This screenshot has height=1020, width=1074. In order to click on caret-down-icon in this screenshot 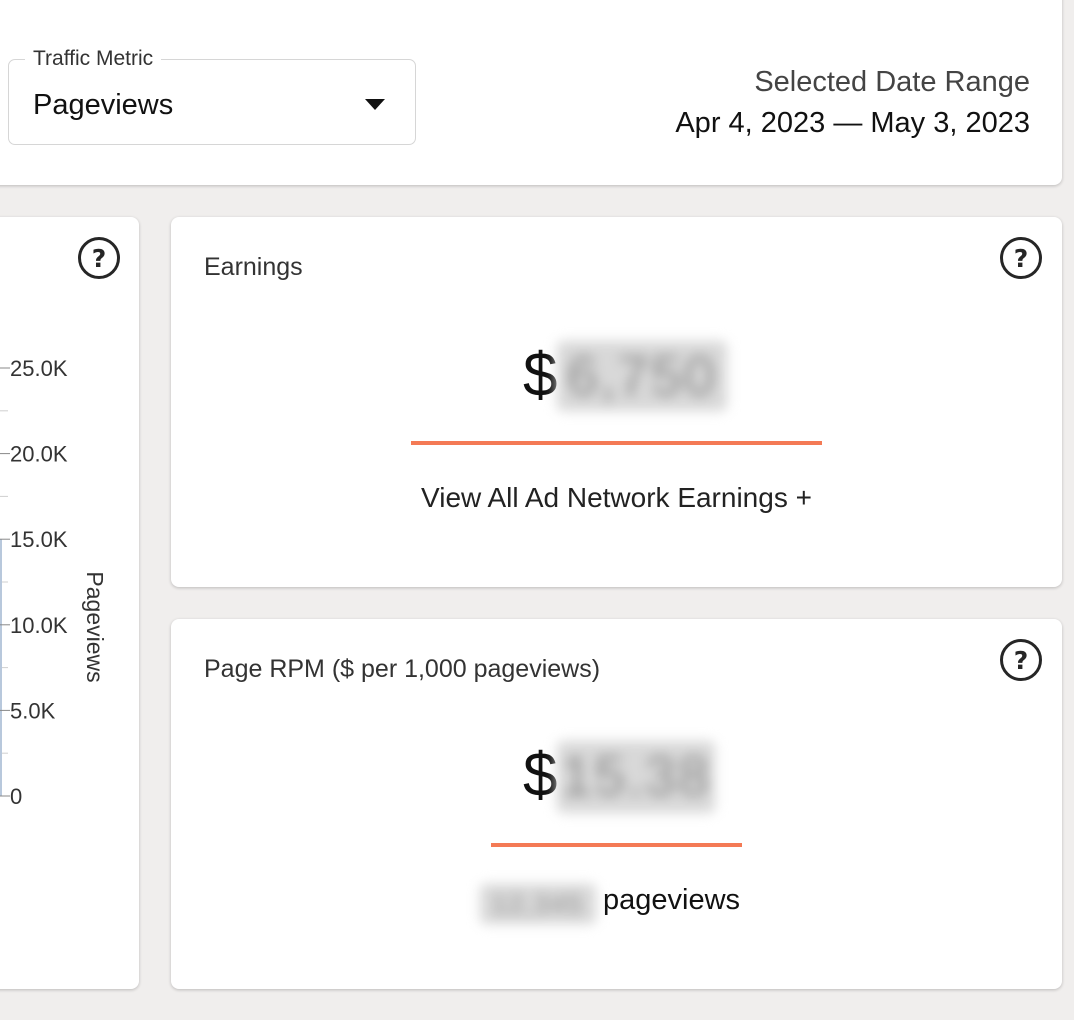, I will do `click(375, 104)`.